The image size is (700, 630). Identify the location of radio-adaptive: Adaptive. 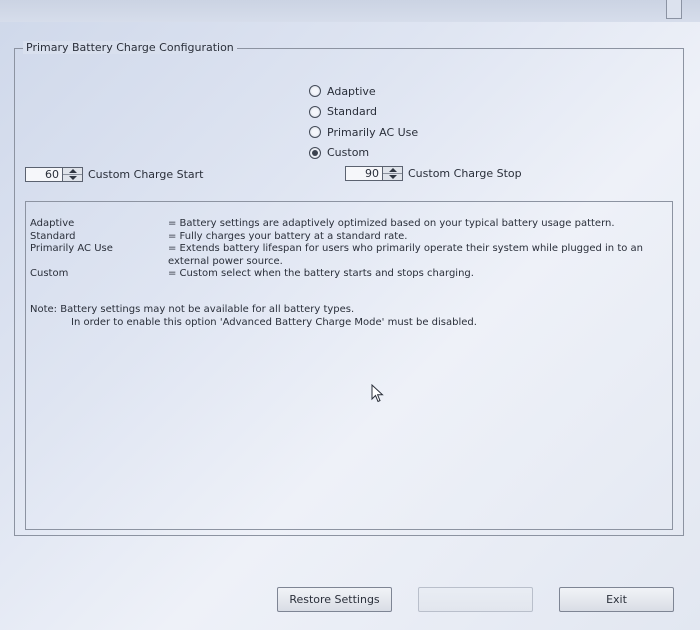
(363, 91).